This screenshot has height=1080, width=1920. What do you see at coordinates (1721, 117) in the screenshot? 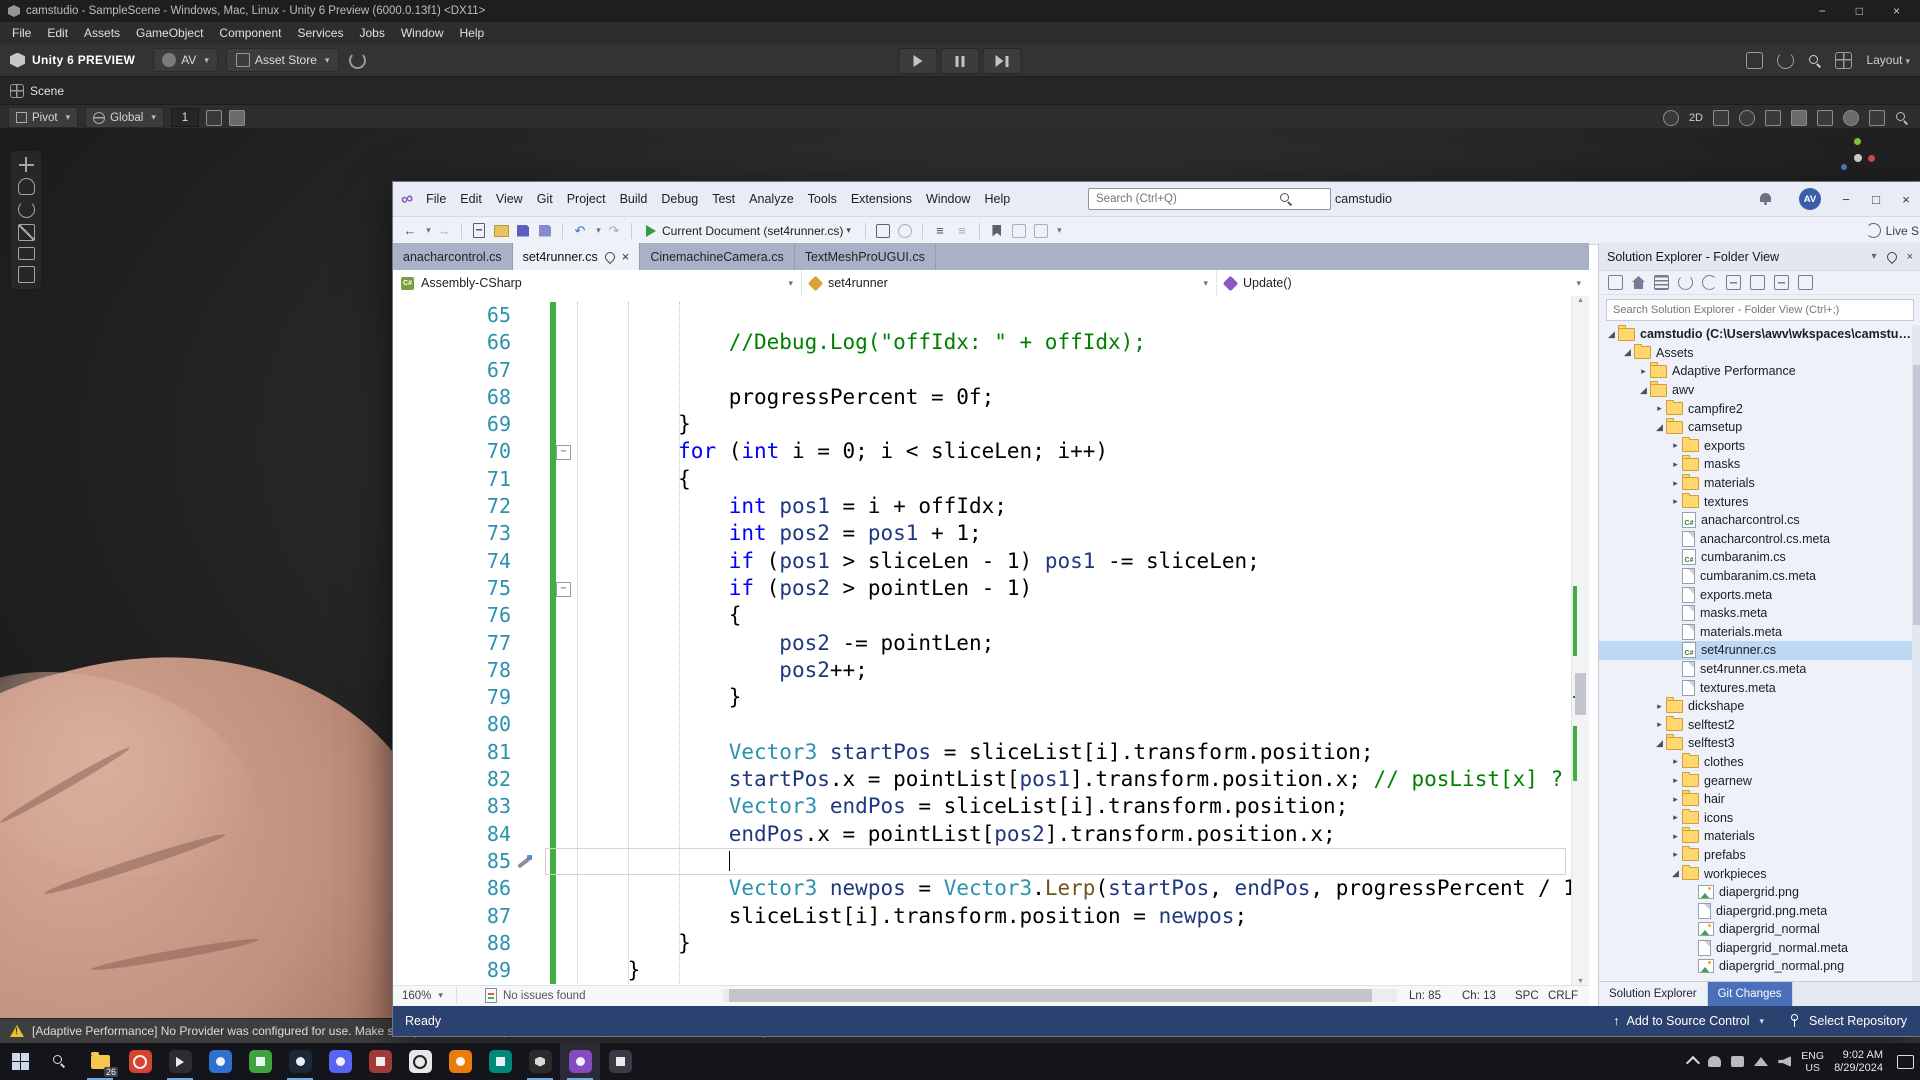
I see `lighting-toggle-icon` at bounding box center [1721, 117].